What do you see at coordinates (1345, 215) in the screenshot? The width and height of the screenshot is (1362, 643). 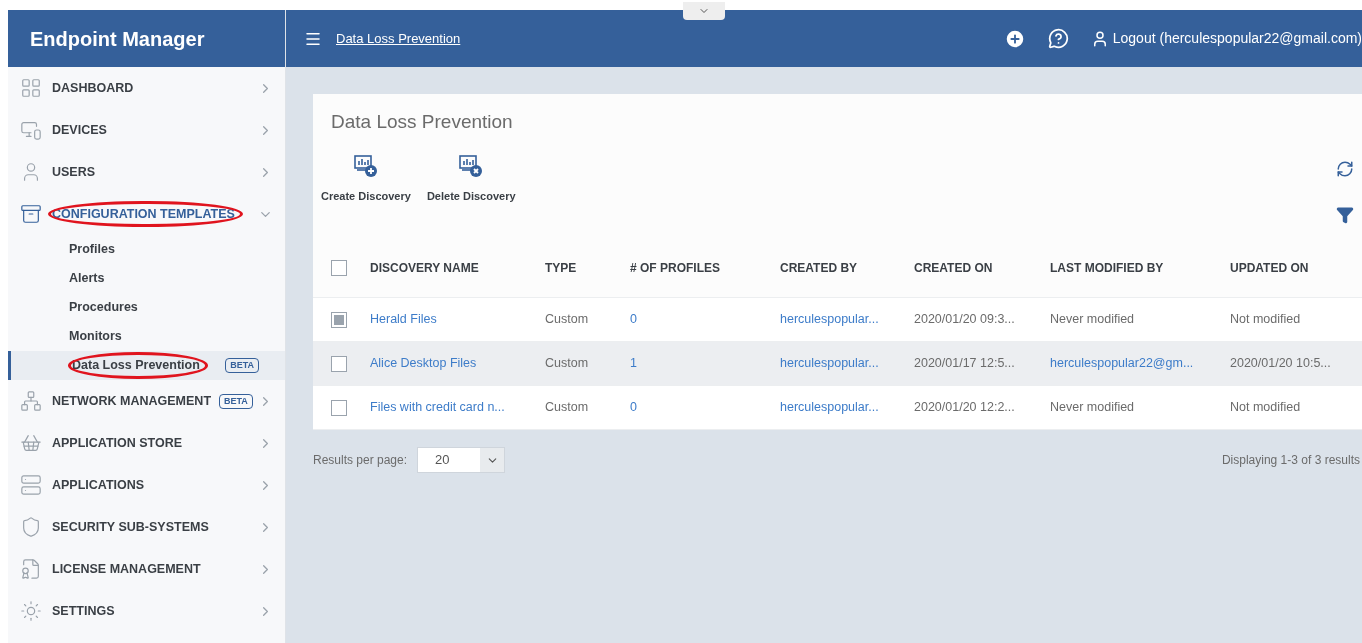 I see `filter-icon` at bounding box center [1345, 215].